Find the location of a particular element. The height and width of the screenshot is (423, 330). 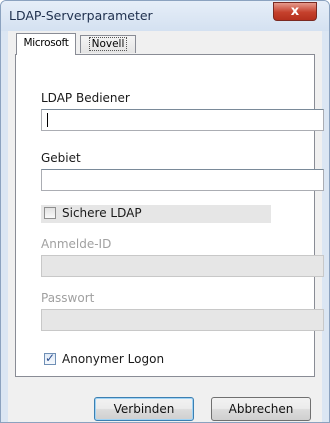

login-id-label: Anmelde-ID is located at coordinates (76, 244).